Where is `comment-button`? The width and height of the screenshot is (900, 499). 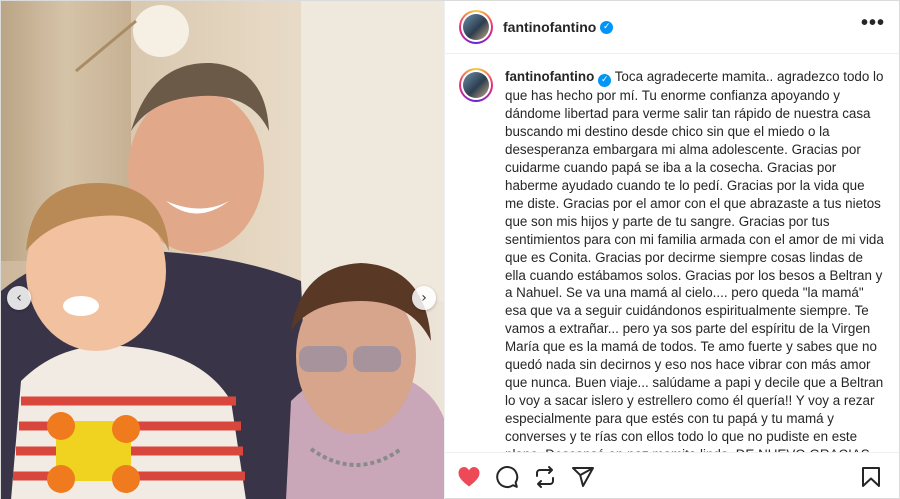
comment-button is located at coordinates (507, 477).